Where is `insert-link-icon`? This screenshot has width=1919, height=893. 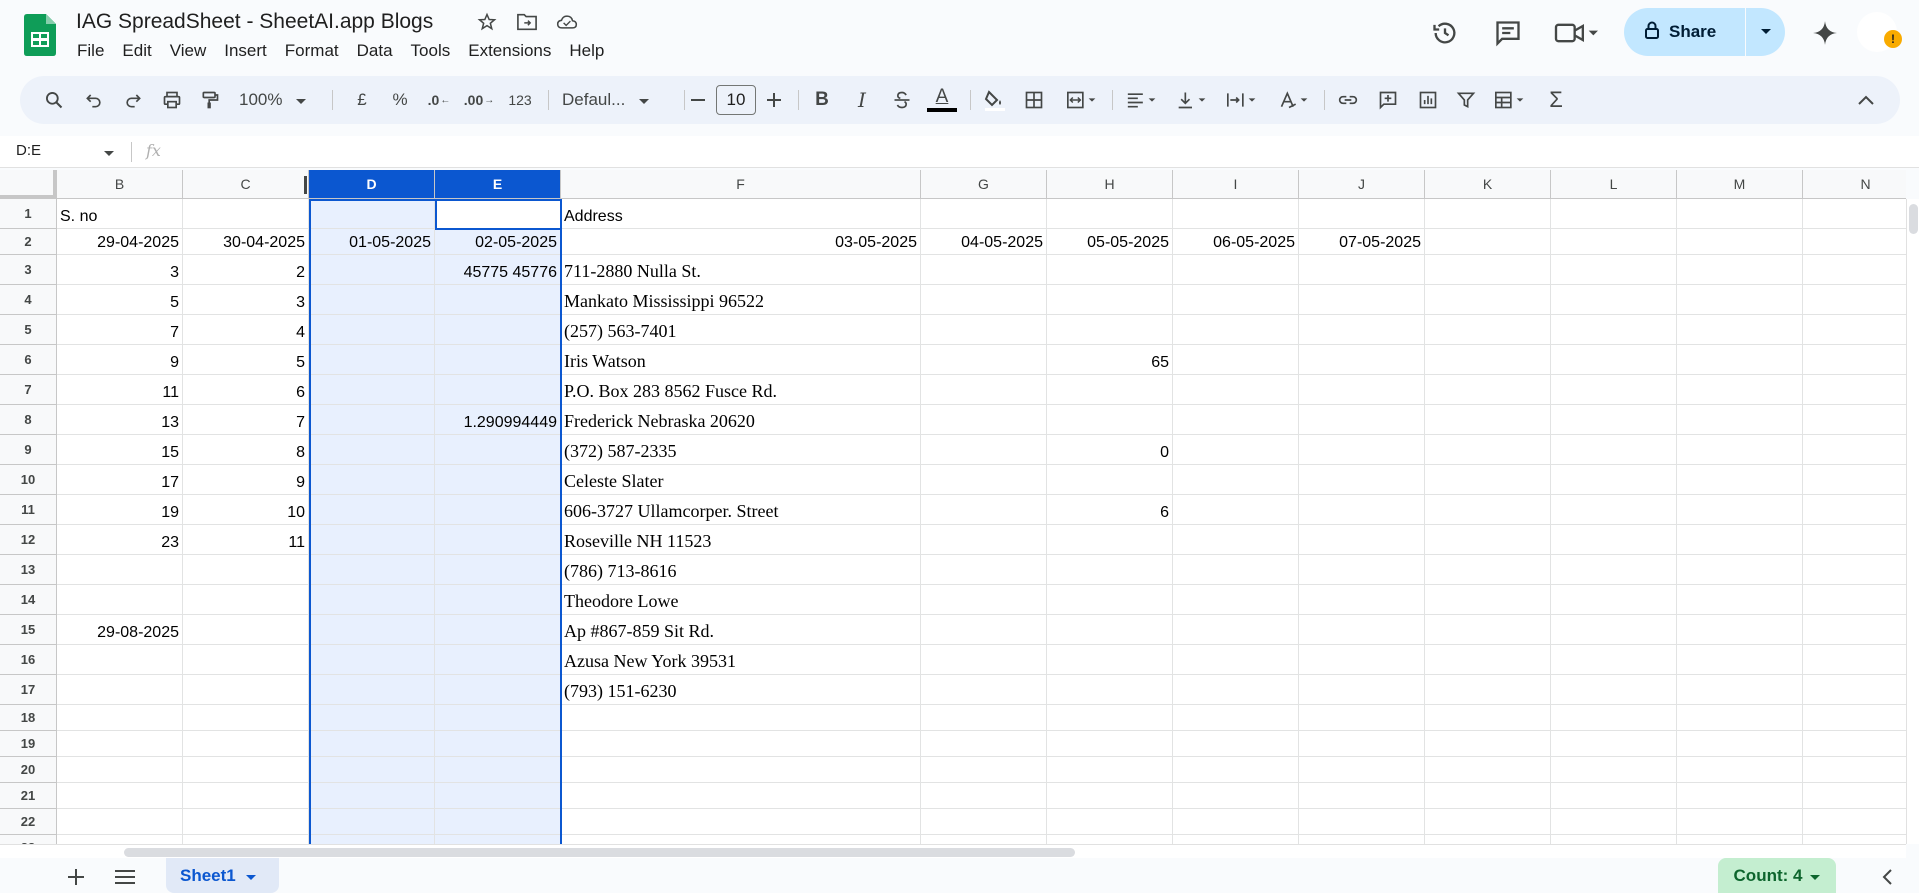 insert-link-icon is located at coordinates (1348, 100).